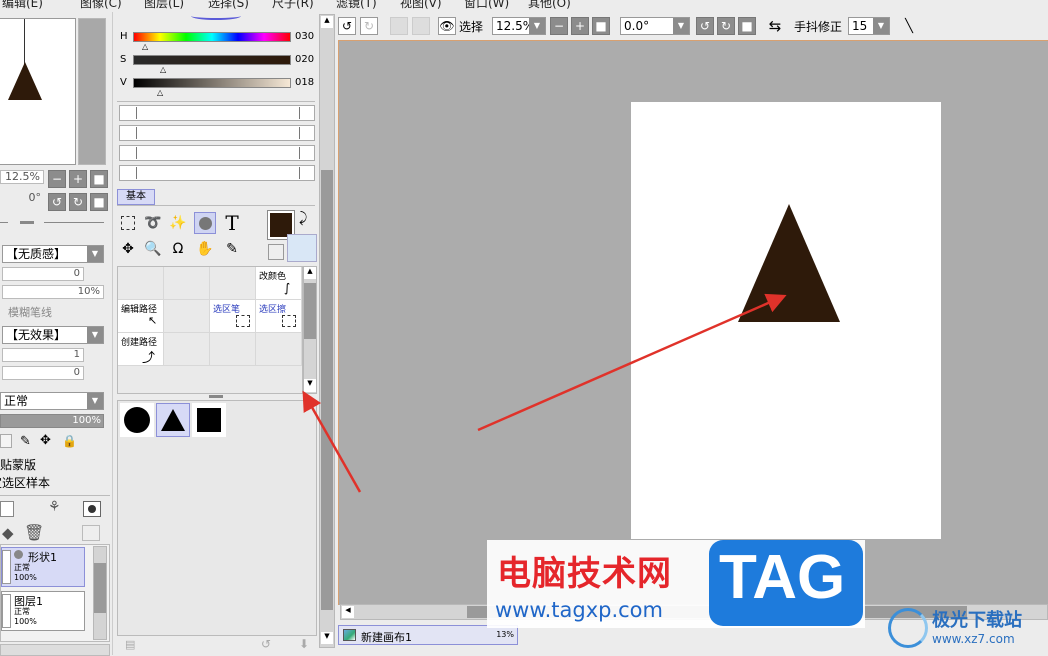  What do you see at coordinates (579, 610) in the screenshot?
I see `watermark-url: www.tagxp.com` at bounding box center [579, 610].